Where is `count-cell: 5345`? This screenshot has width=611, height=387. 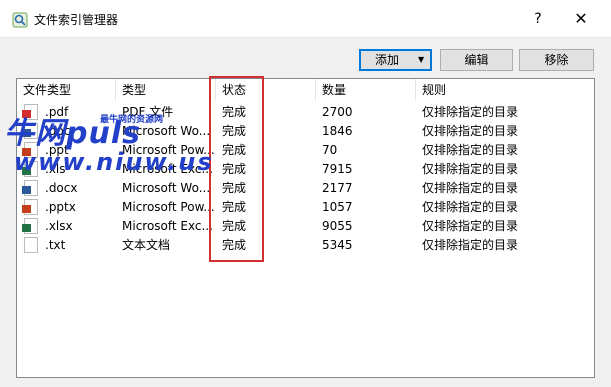
count-cell: 5345 is located at coordinates (337, 245).